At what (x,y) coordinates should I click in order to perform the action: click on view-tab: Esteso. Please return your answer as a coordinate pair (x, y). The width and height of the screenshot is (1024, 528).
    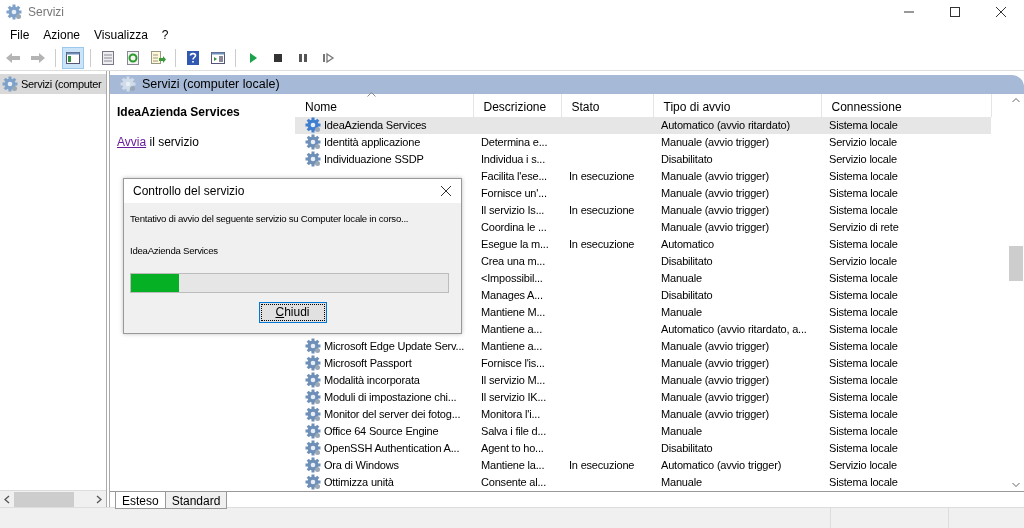
    Looking at the image, I should click on (140, 500).